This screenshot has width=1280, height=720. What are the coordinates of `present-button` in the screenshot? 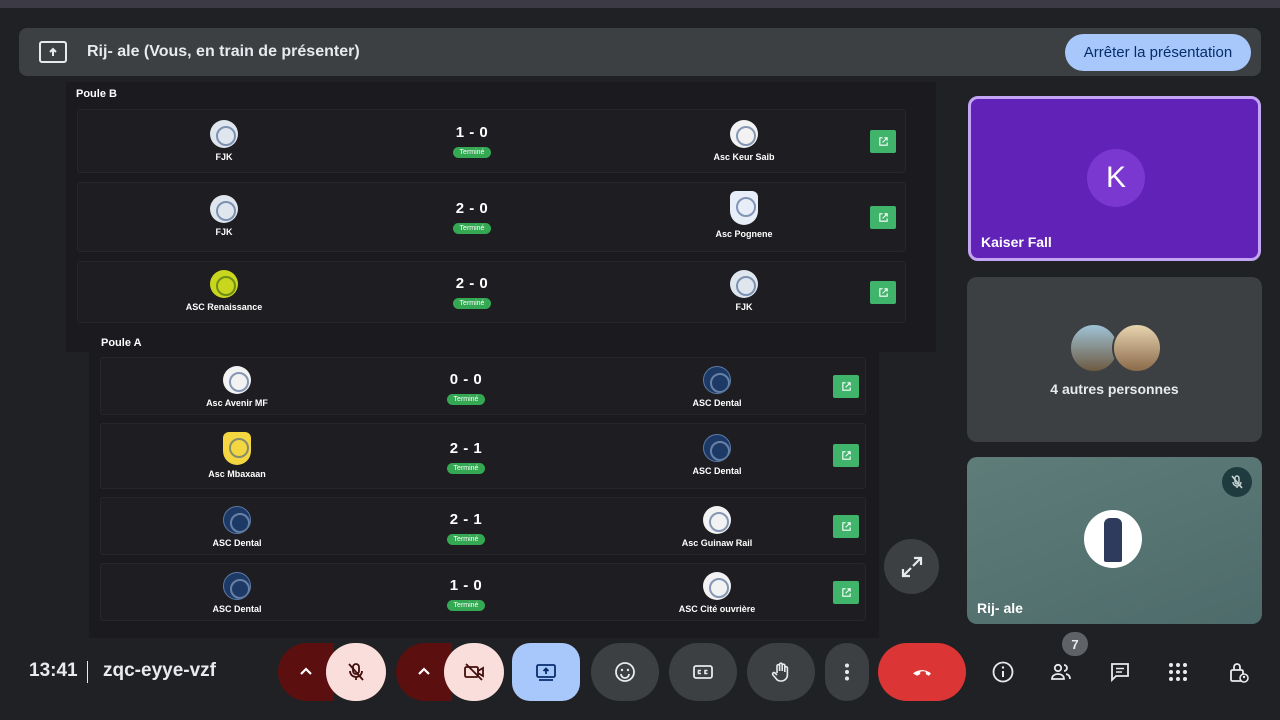 It's located at (546, 672).